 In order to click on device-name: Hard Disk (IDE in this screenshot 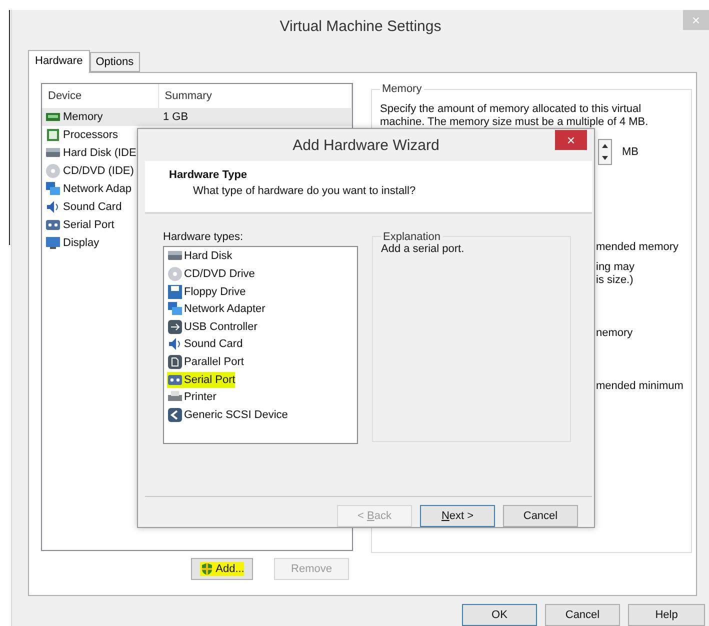, I will do `click(99, 153)`.